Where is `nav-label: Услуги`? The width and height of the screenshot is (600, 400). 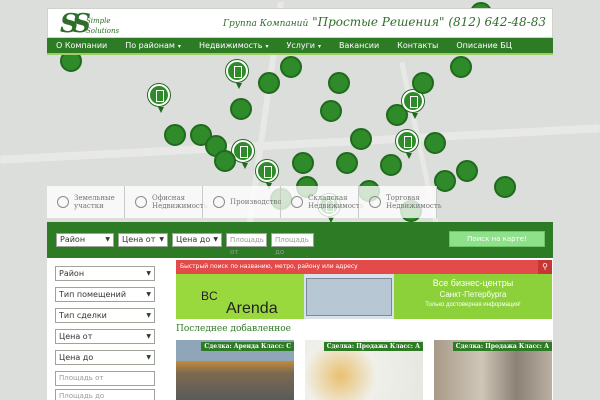
nav-label: Услуги is located at coordinates (300, 45).